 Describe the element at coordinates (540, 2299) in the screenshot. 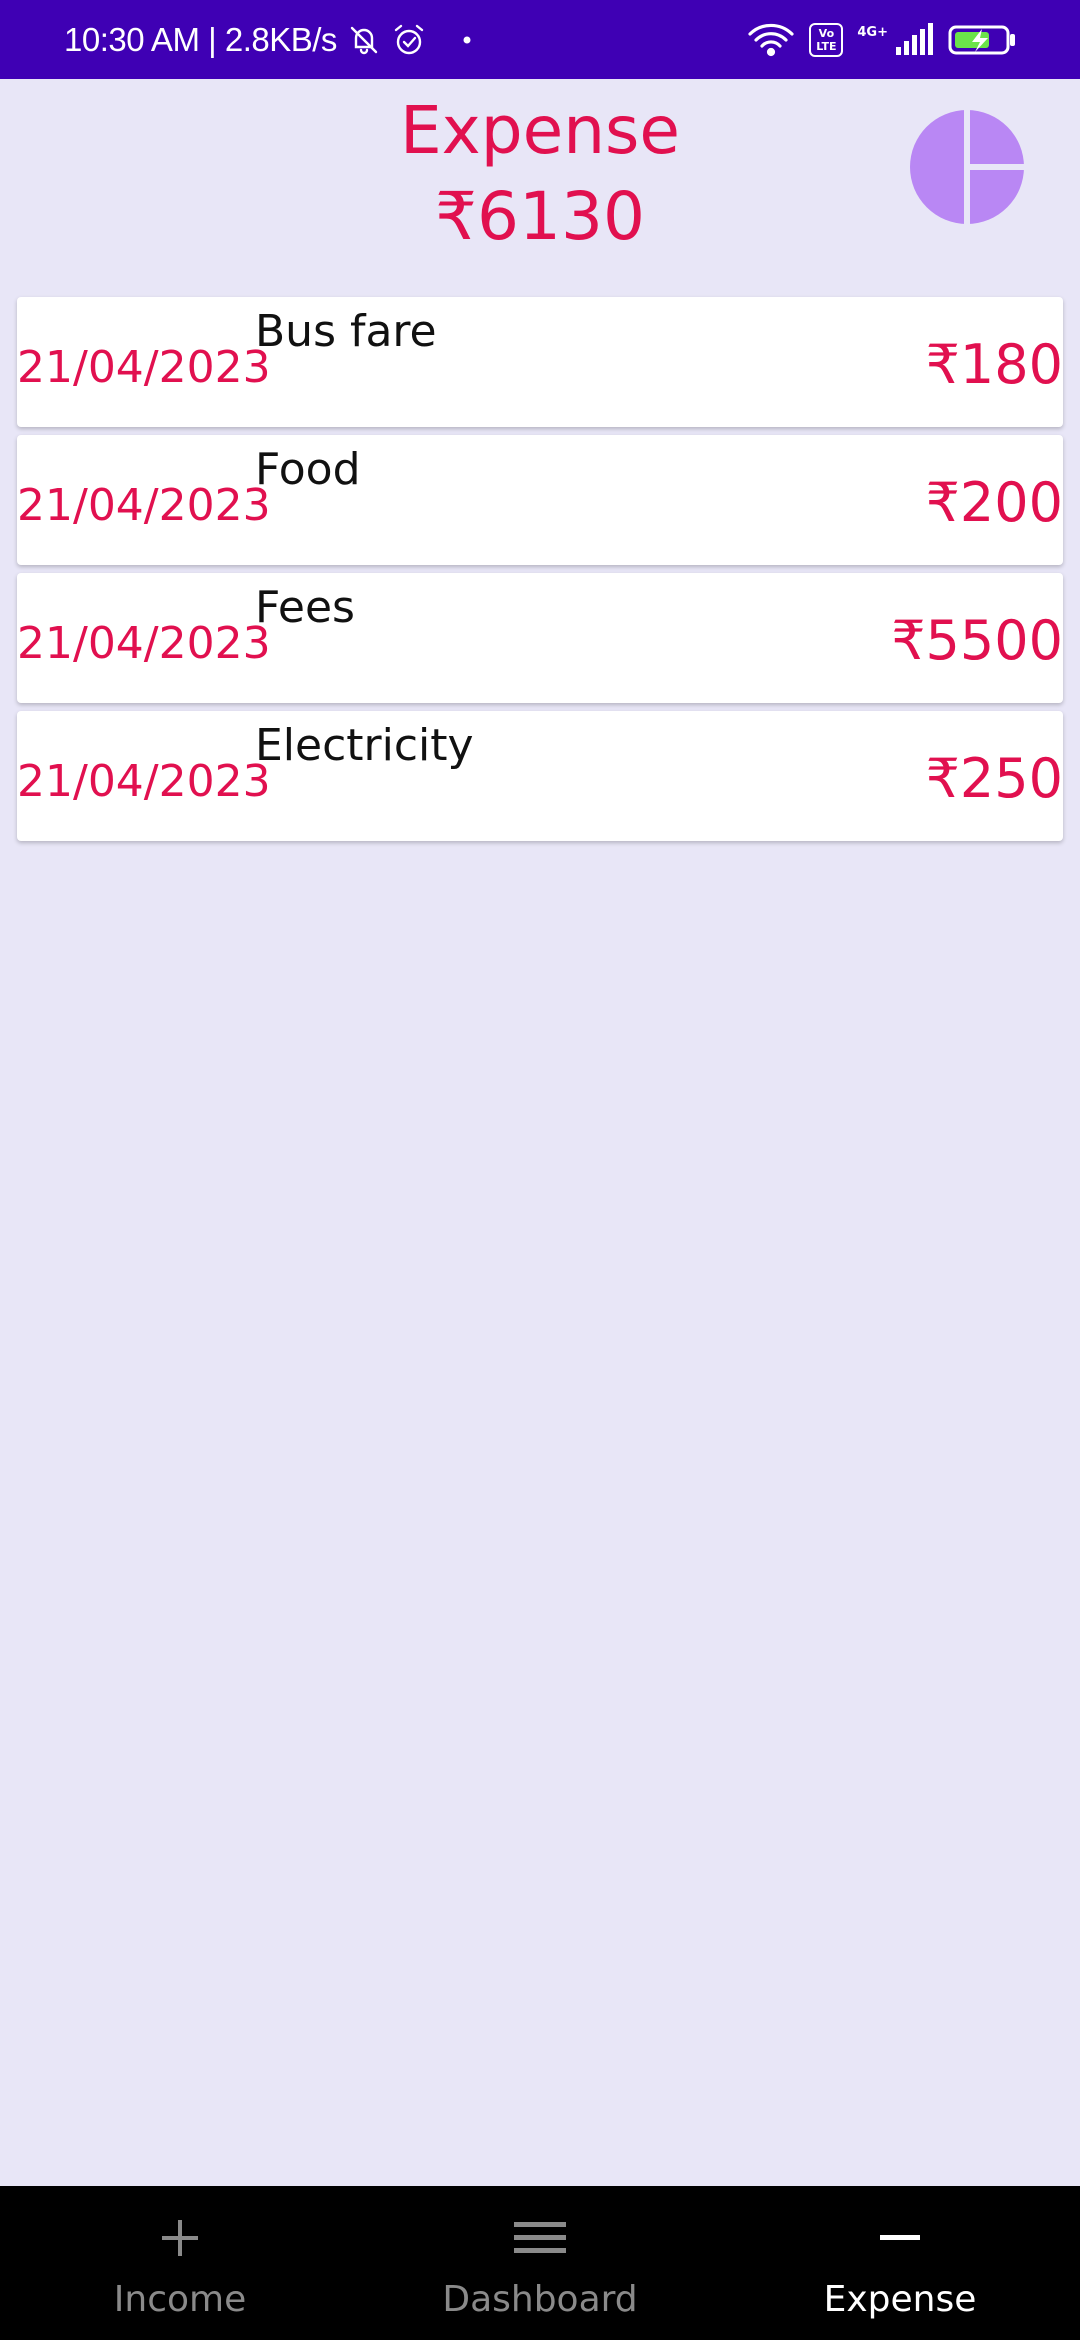

I see `nav-dashboard-label: Dashboard` at that location.